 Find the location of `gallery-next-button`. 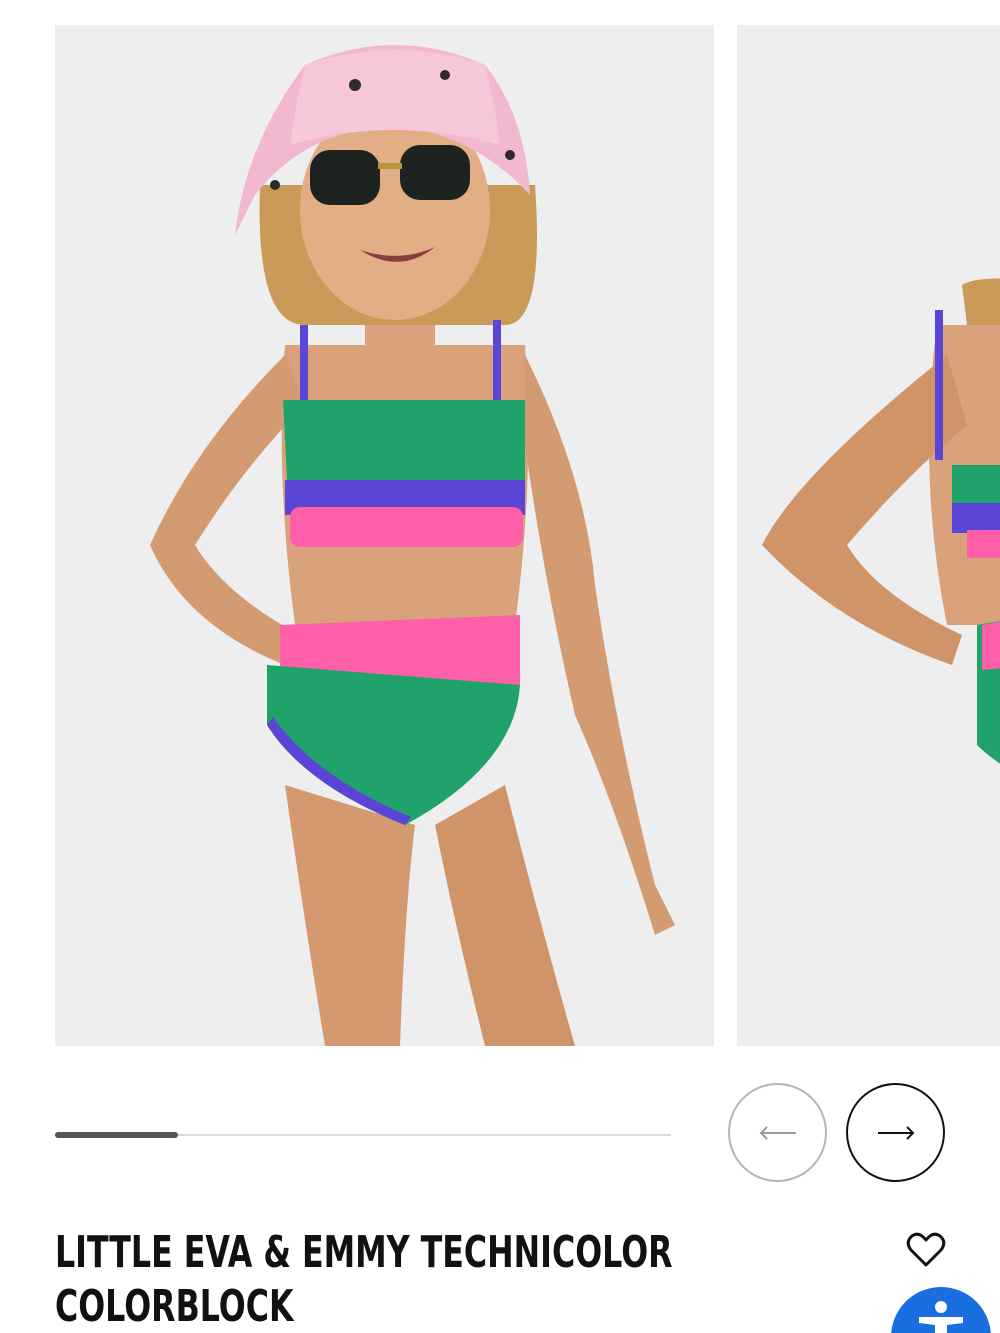

gallery-next-button is located at coordinates (895, 1132).